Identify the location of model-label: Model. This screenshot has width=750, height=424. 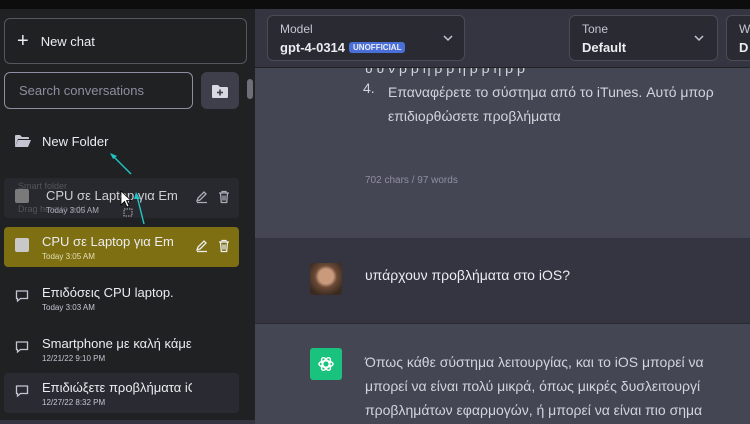
(296, 29).